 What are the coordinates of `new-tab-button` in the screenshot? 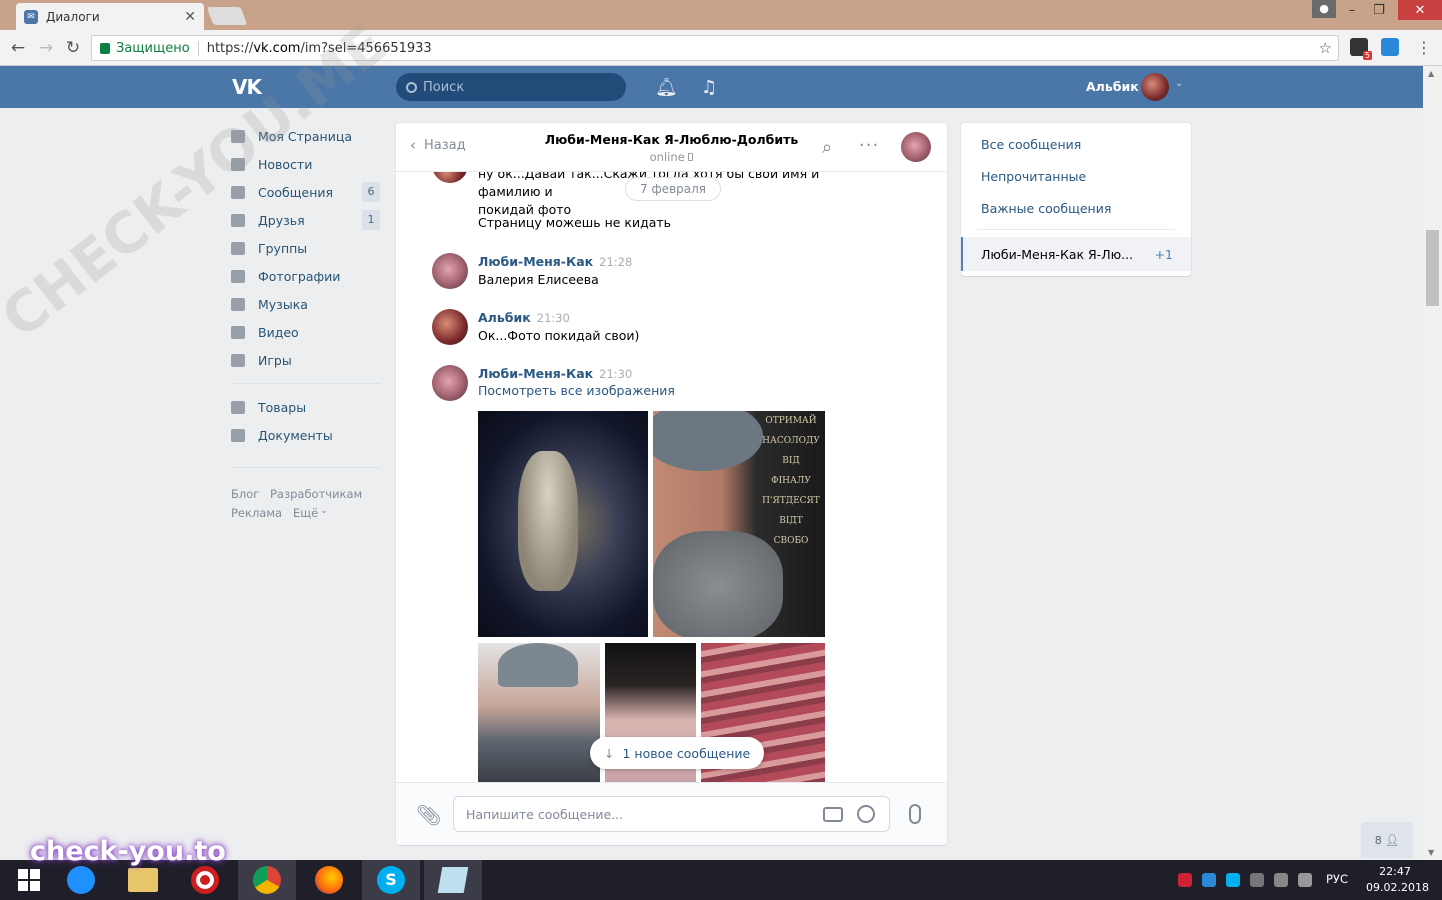 It's located at (227, 16).